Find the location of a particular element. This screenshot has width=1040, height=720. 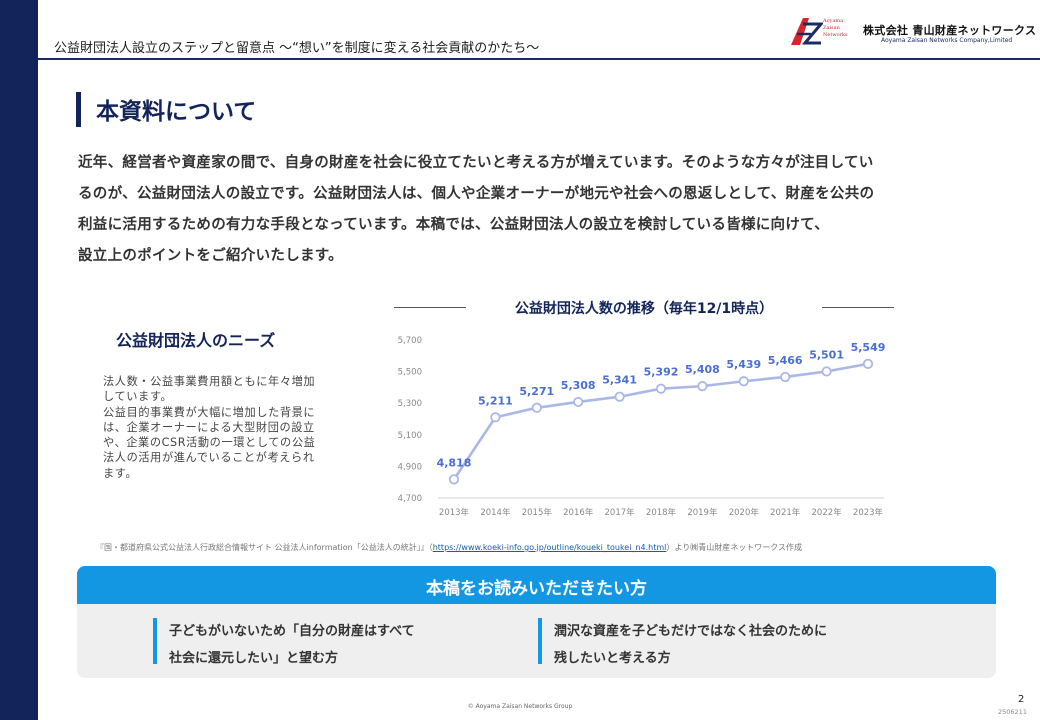

section-title-accent is located at coordinates (78, 109).